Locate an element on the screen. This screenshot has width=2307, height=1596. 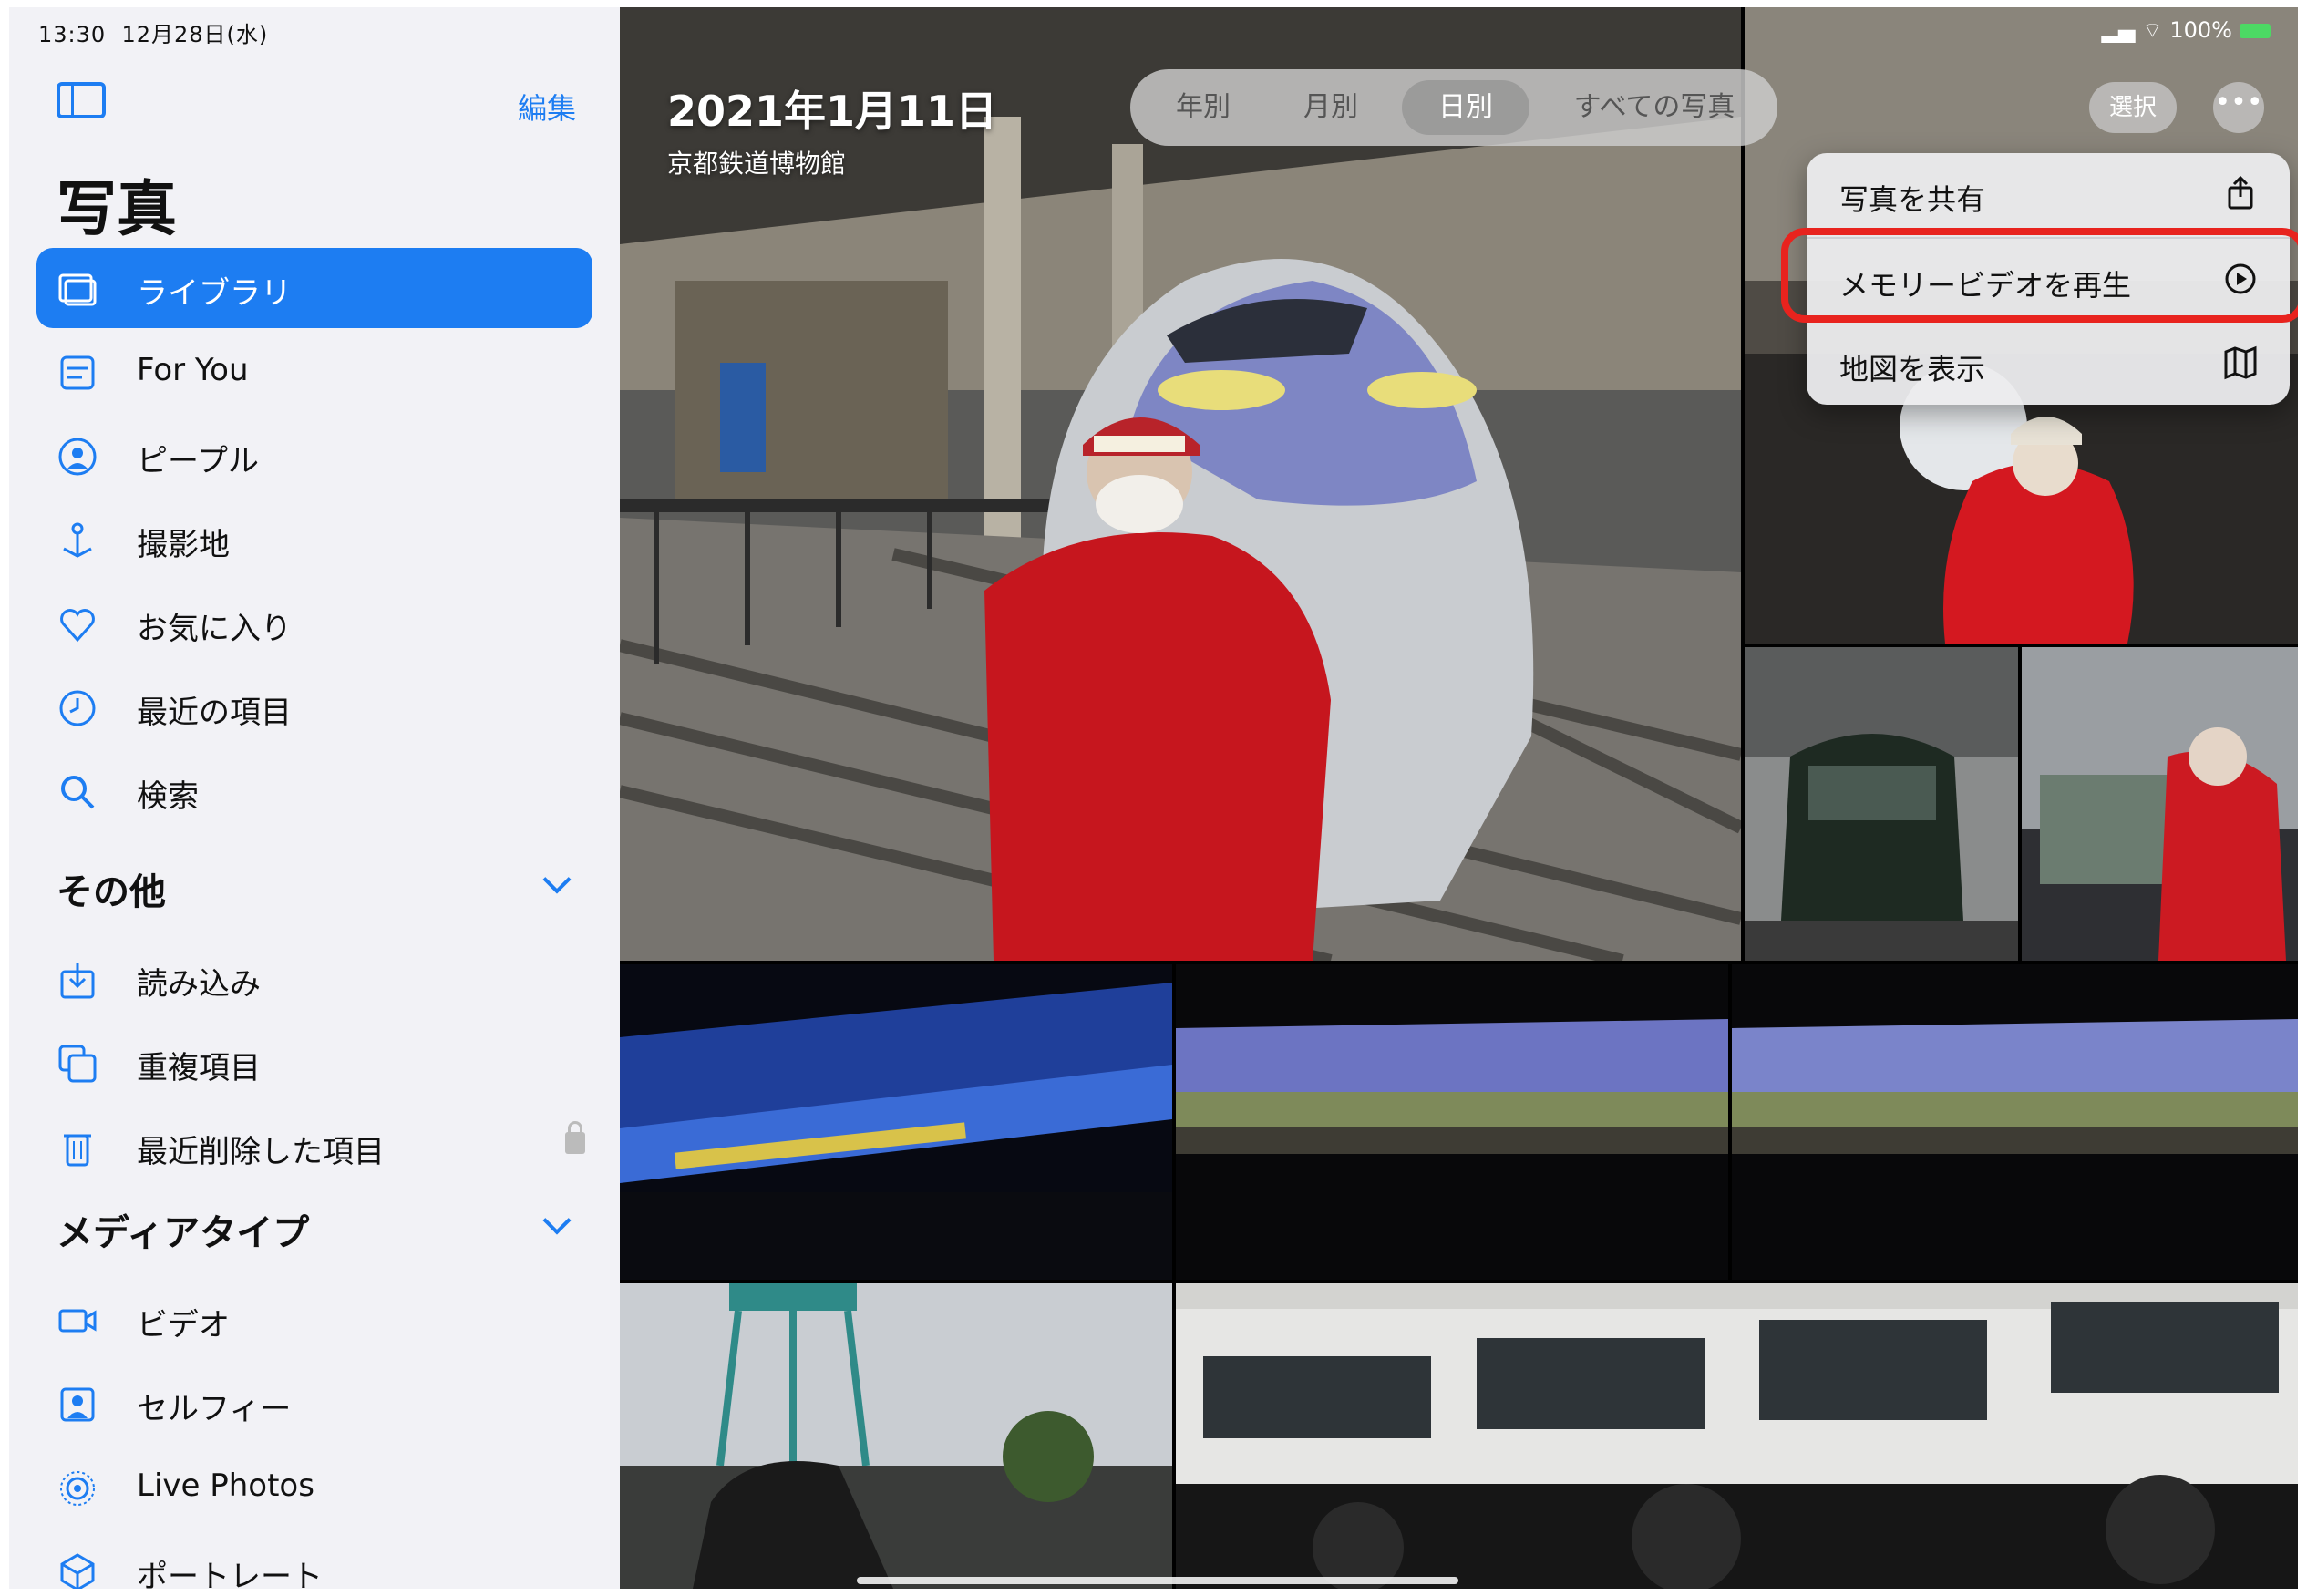
diorama-night-photo is located at coordinates (896, 1122).